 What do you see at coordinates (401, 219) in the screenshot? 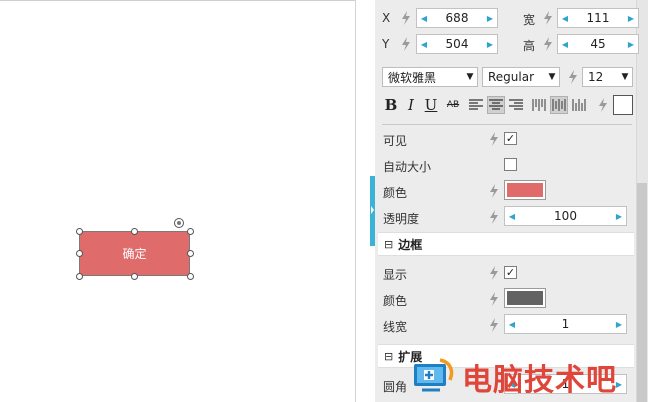
I see `opacity-label: 透明度` at bounding box center [401, 219].